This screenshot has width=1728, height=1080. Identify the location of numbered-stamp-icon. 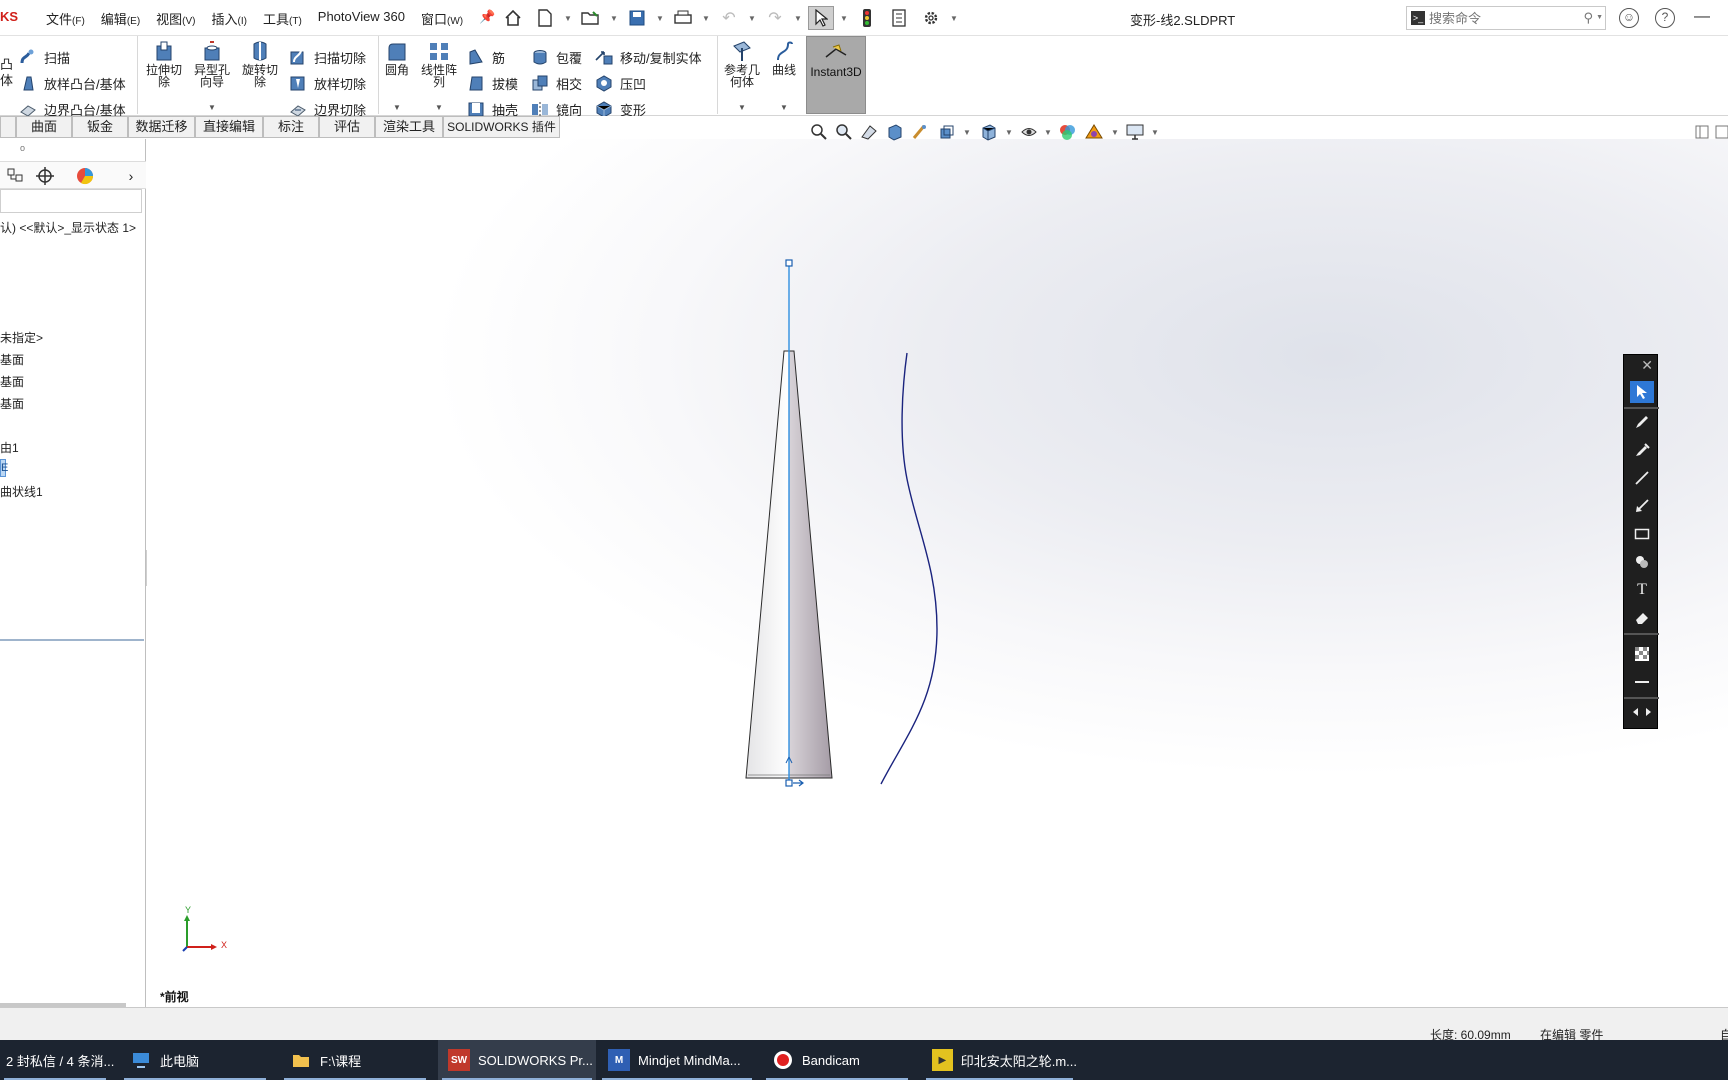
(1642, 562).